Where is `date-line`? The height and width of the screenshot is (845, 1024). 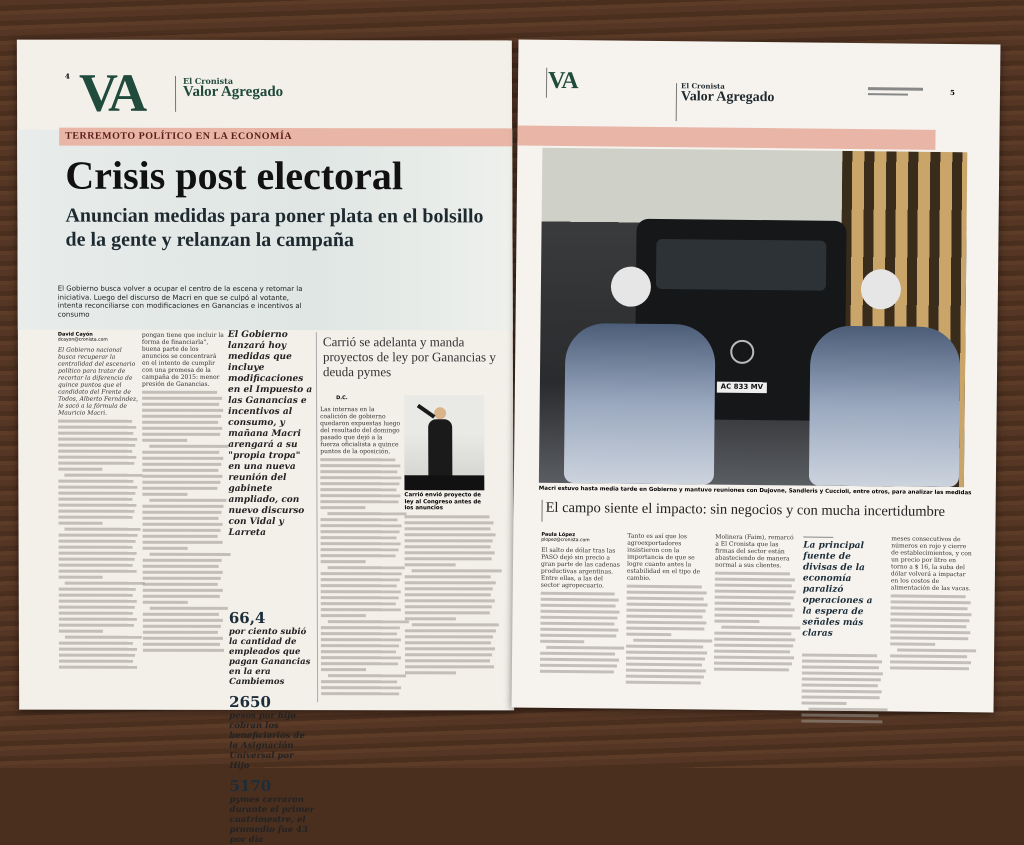
date-line is located at coordinates (895, 89).